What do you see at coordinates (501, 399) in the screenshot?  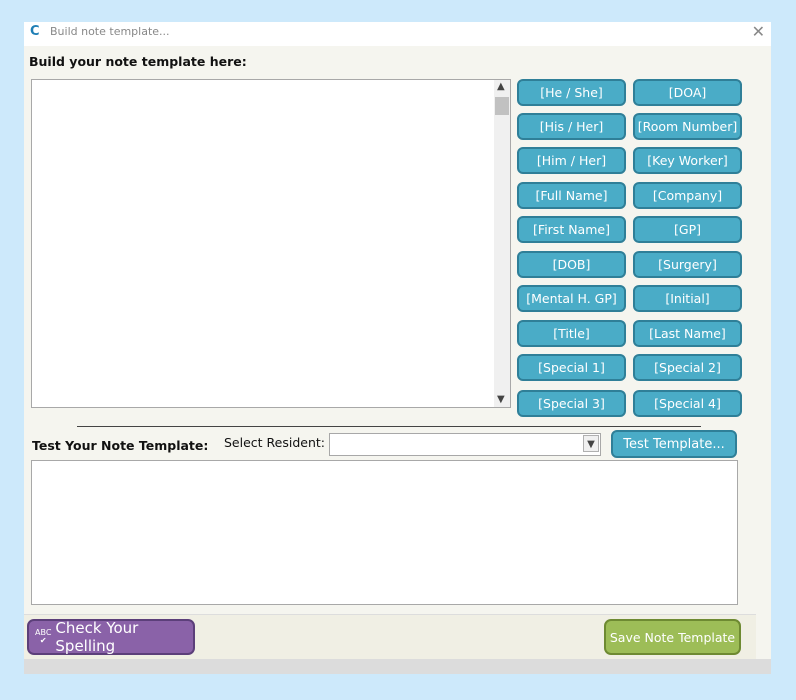 I see `scroll-down-icon: ▼` at bounding box center [501, 399].